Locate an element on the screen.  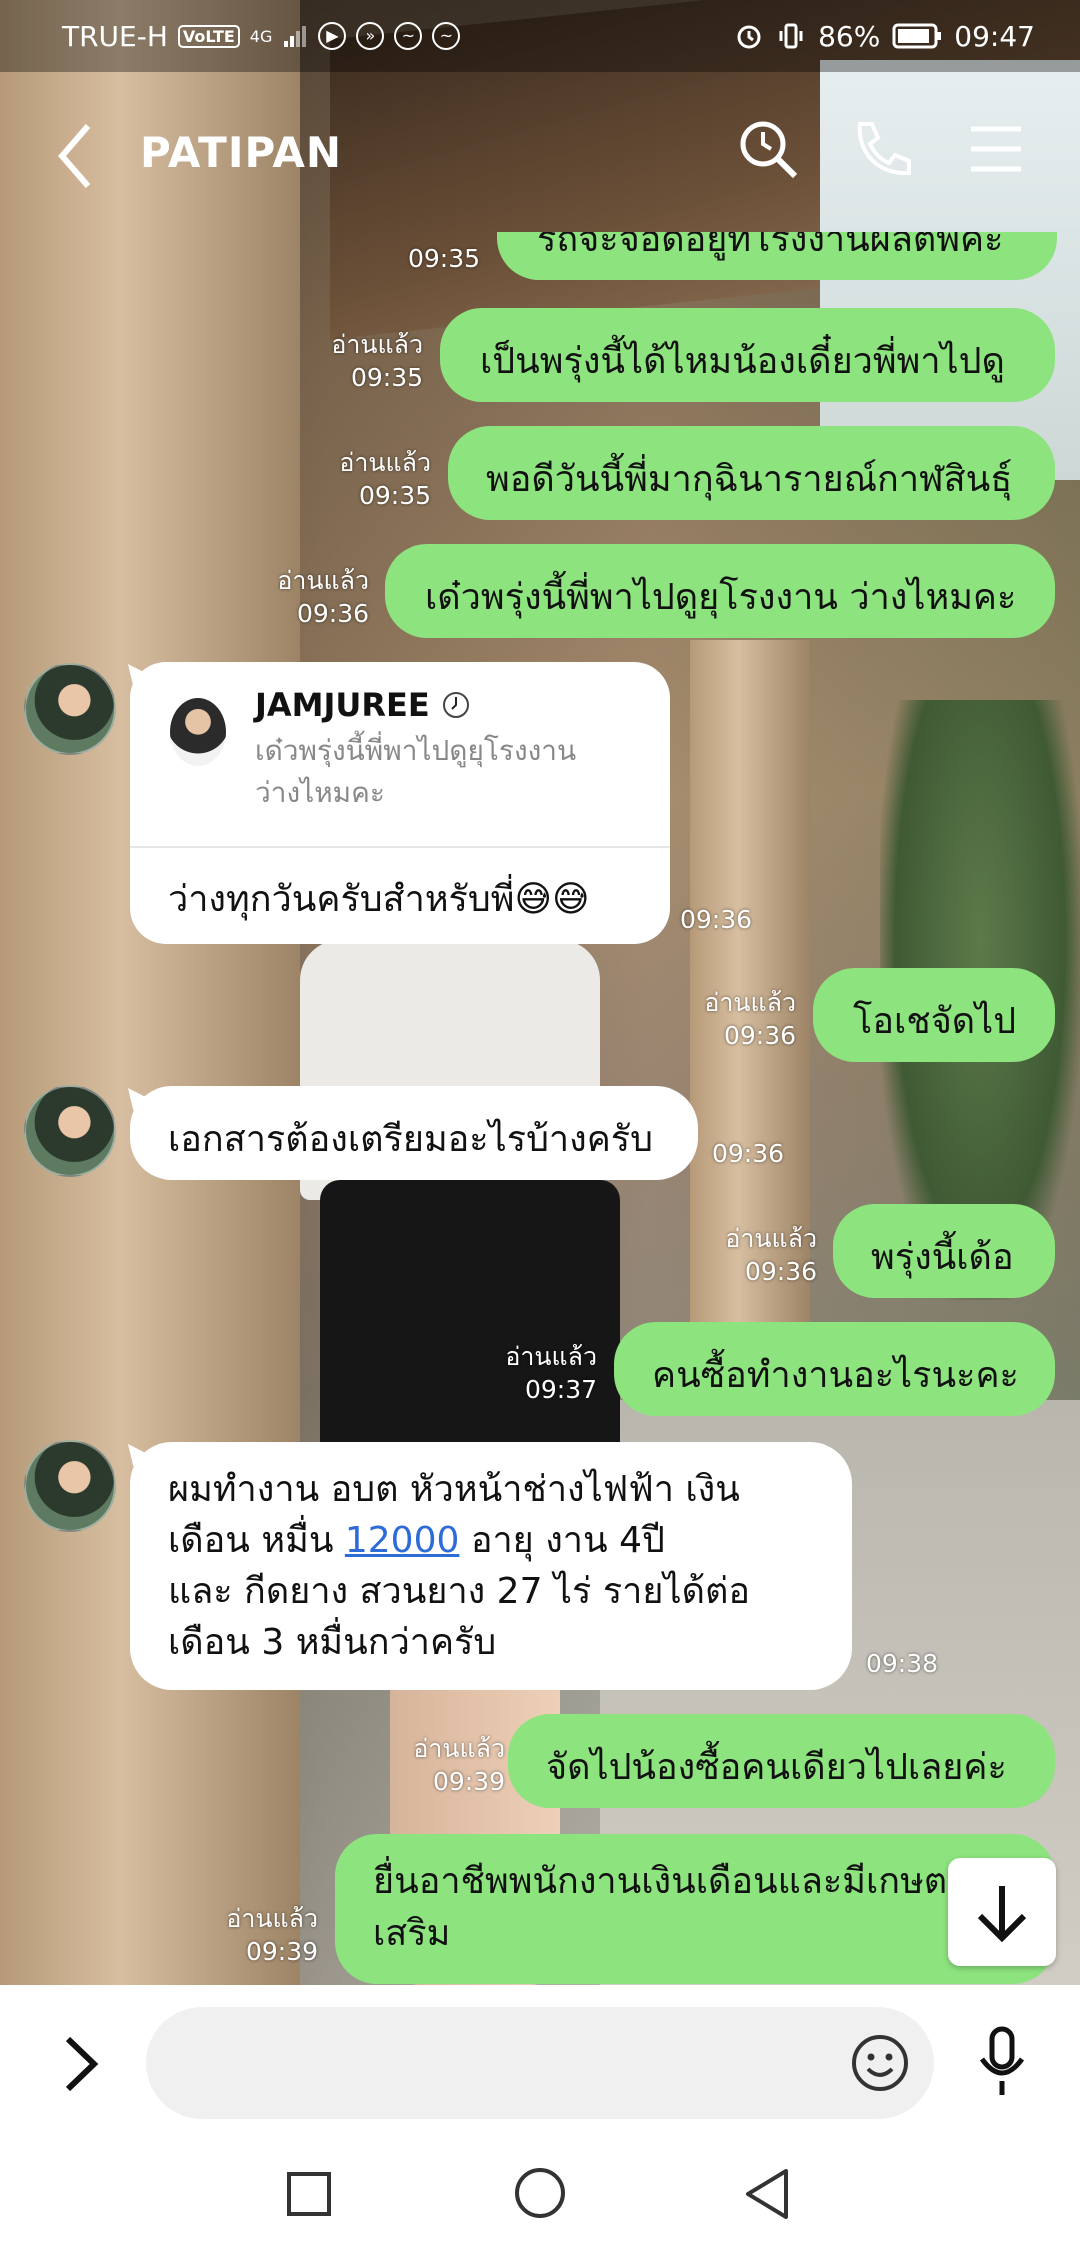
outgoing-message-bubble: เด๋วพรุ่งนี้พี่พาไปดูยุโรงงาน ว่างไหมคะ is located at coordinates (720, 591).